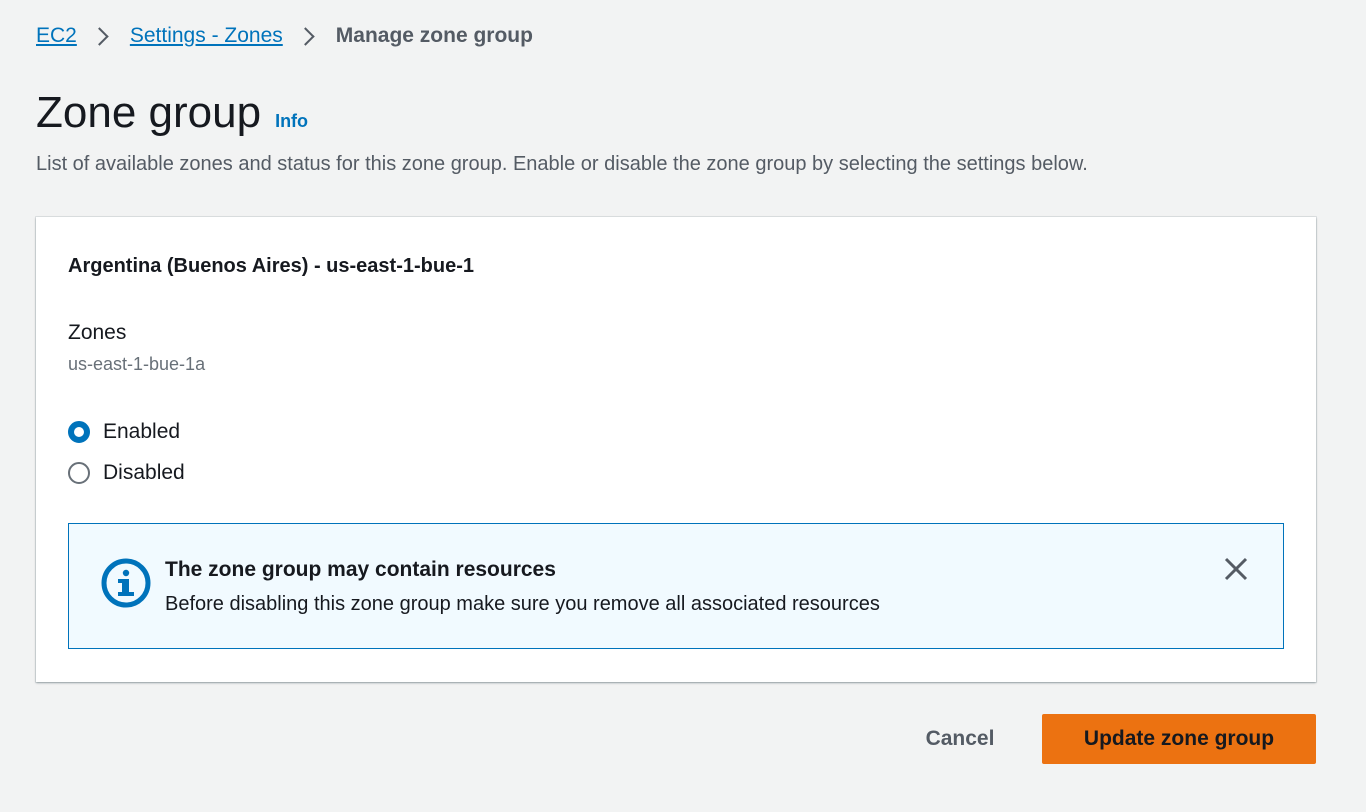 The width and height of the screenshot is (1366, 812). Describe the element at coordinates (126, 583) in the screenshot. I see `info-circle-icon` at that location.